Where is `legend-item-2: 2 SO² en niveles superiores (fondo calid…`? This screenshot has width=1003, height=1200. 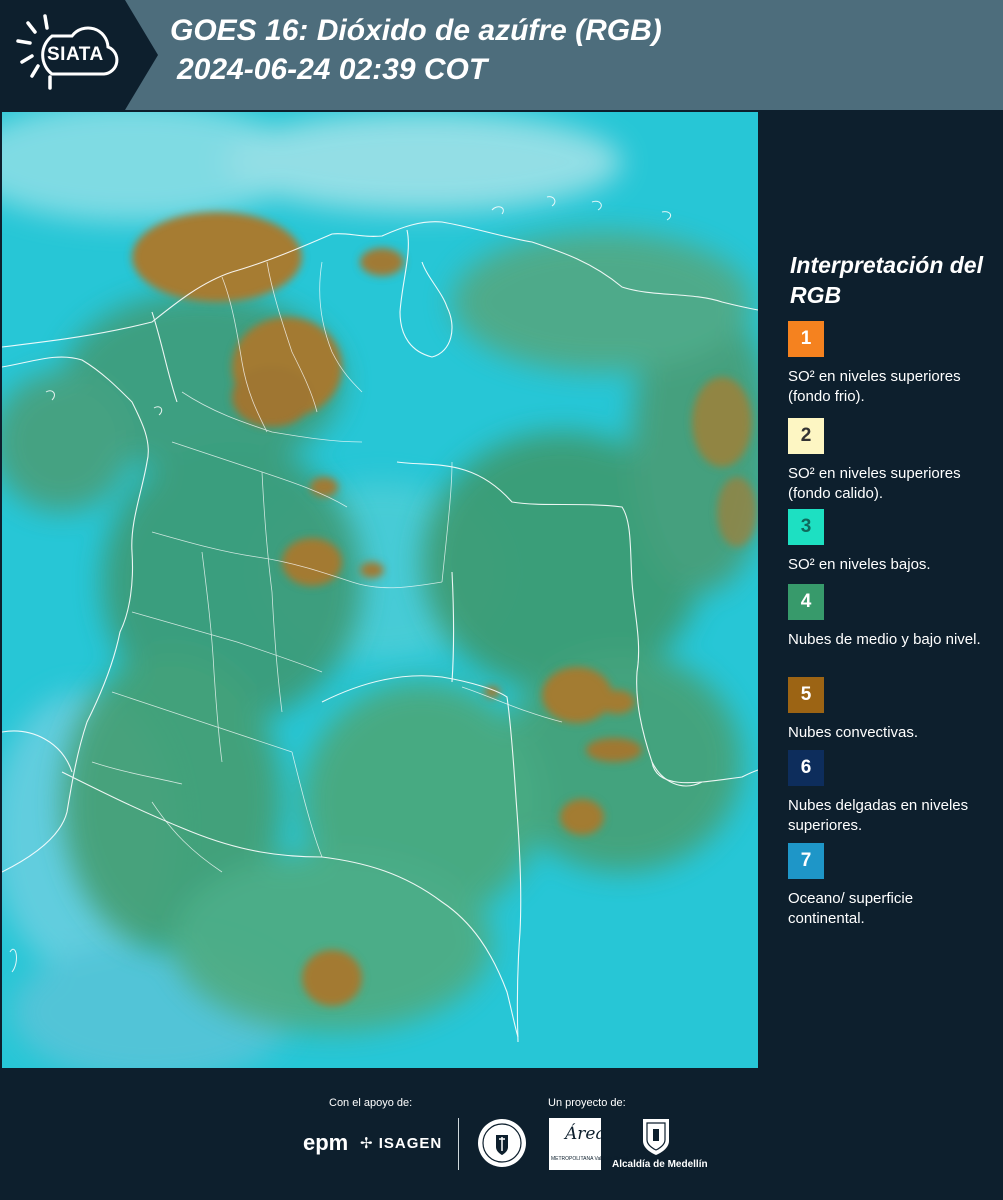 legend-item-2: 2 SO² en niveles superiores (fondo calid… is located at coordinates (890, 461).